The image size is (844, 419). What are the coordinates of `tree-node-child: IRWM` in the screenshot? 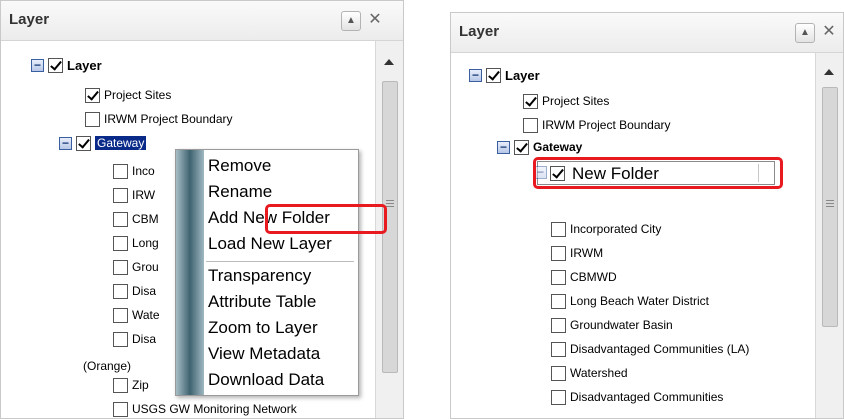 It's located at (577, 253).